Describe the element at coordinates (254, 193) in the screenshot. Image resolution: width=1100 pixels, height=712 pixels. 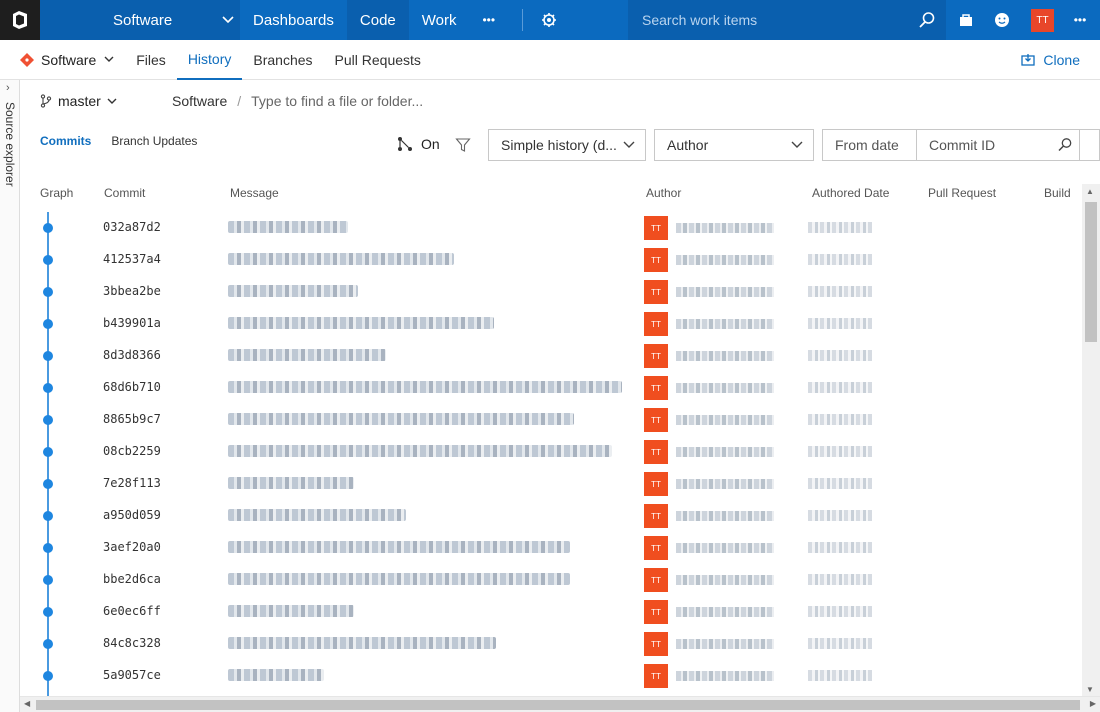
I see `col-message: Message` at that location.